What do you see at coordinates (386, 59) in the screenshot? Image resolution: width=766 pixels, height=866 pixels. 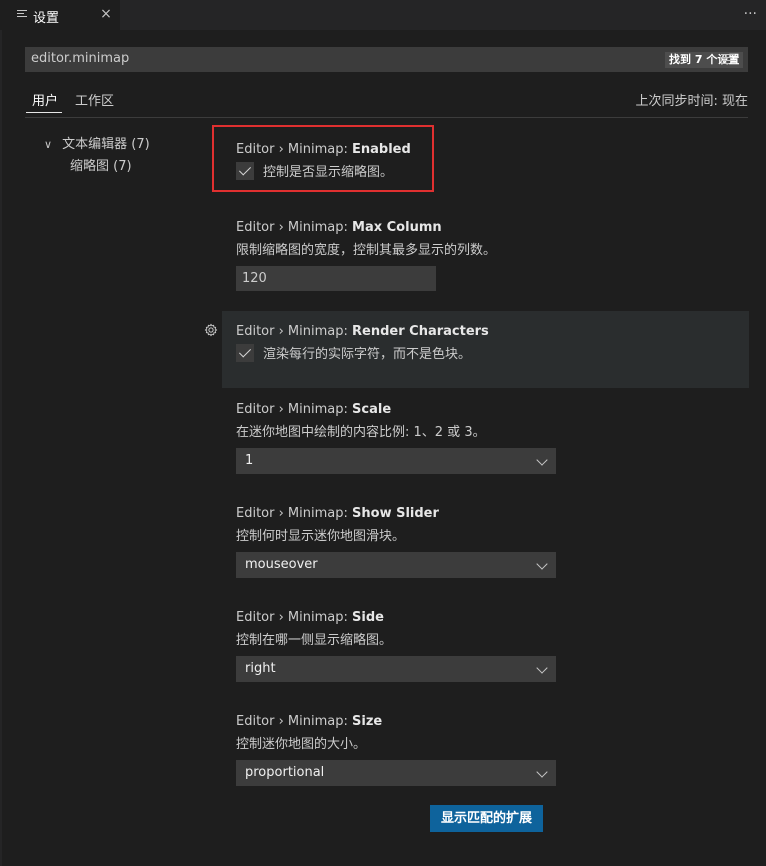 I see `settings-search-input: editor.minimap 找到 7 个设置` at bounding box center [386, 59].